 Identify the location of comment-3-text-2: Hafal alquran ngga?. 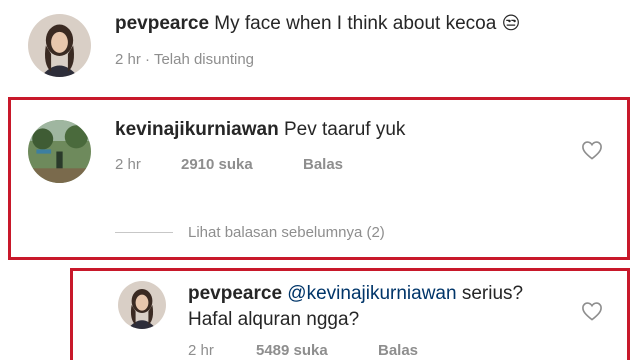
(274, 319).